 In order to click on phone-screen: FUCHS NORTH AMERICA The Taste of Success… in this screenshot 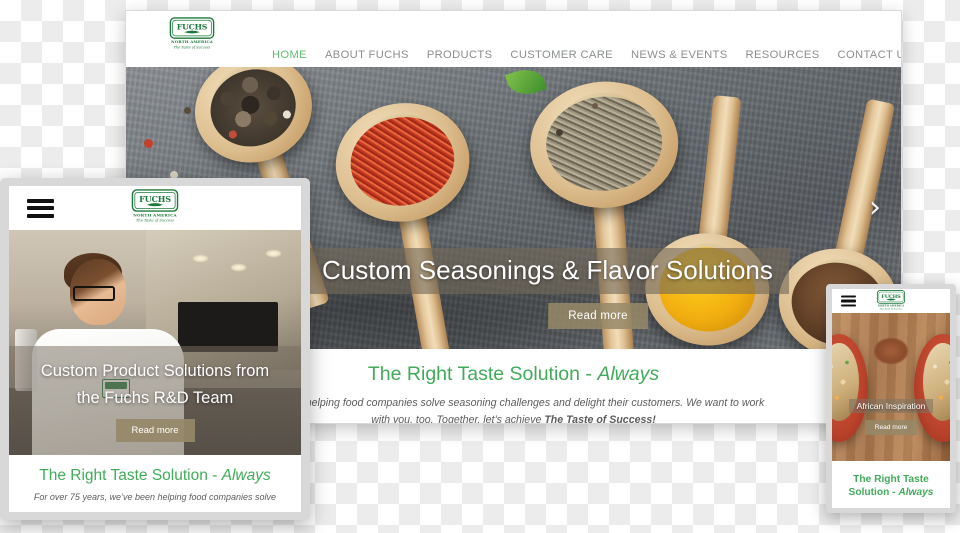, I will do `click(891, 398)`.